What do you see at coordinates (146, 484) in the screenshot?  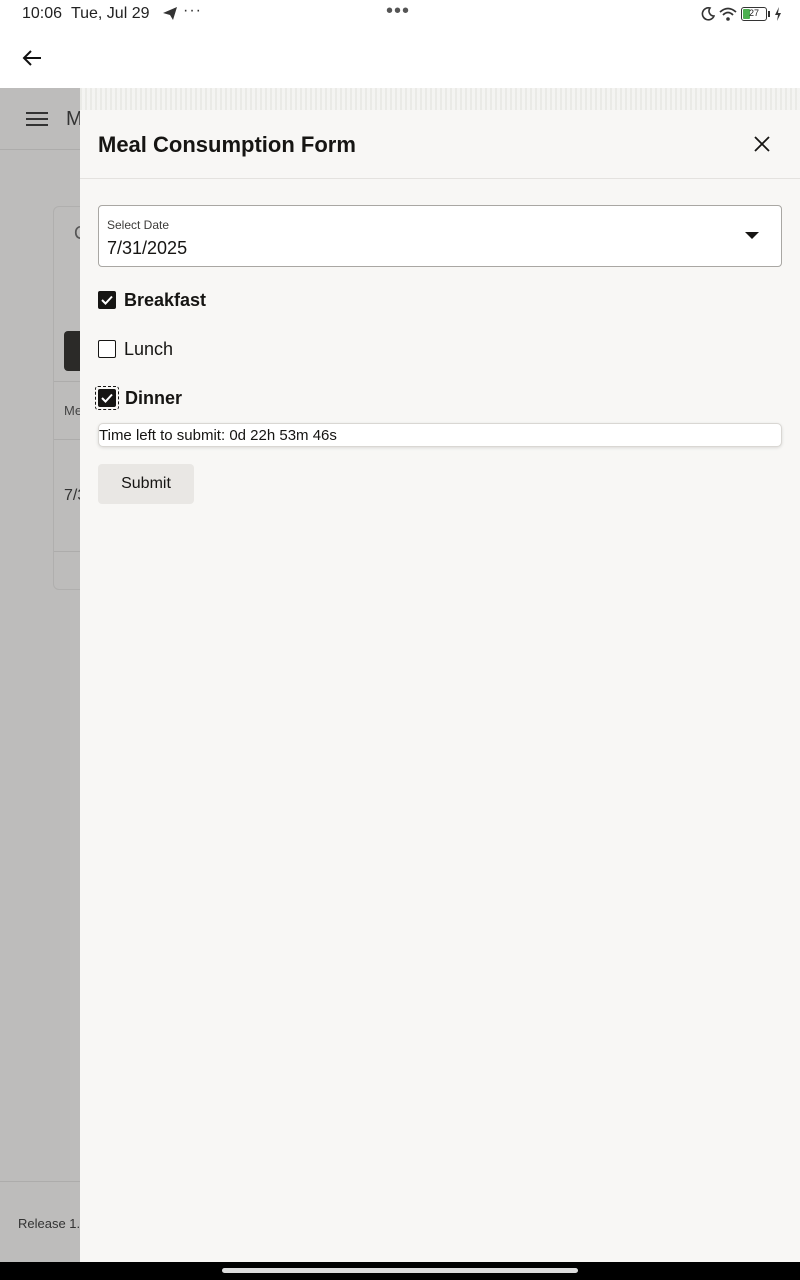 I see `submit-button: Submit` at bounding box center [146, 484].